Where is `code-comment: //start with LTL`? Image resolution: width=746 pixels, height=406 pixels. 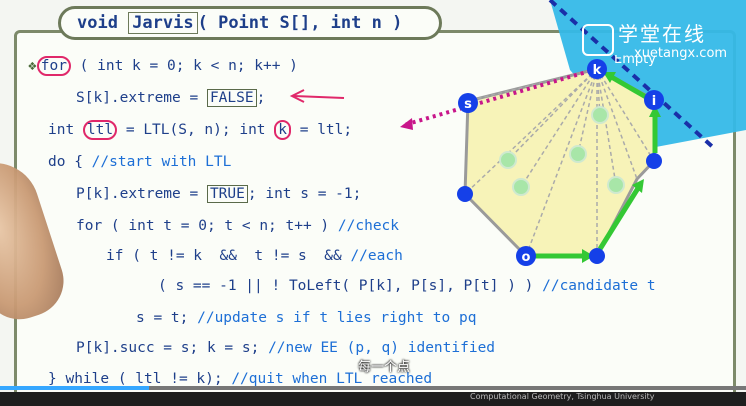 code-comment: //start with LTL is located at coordinates (161, 162).